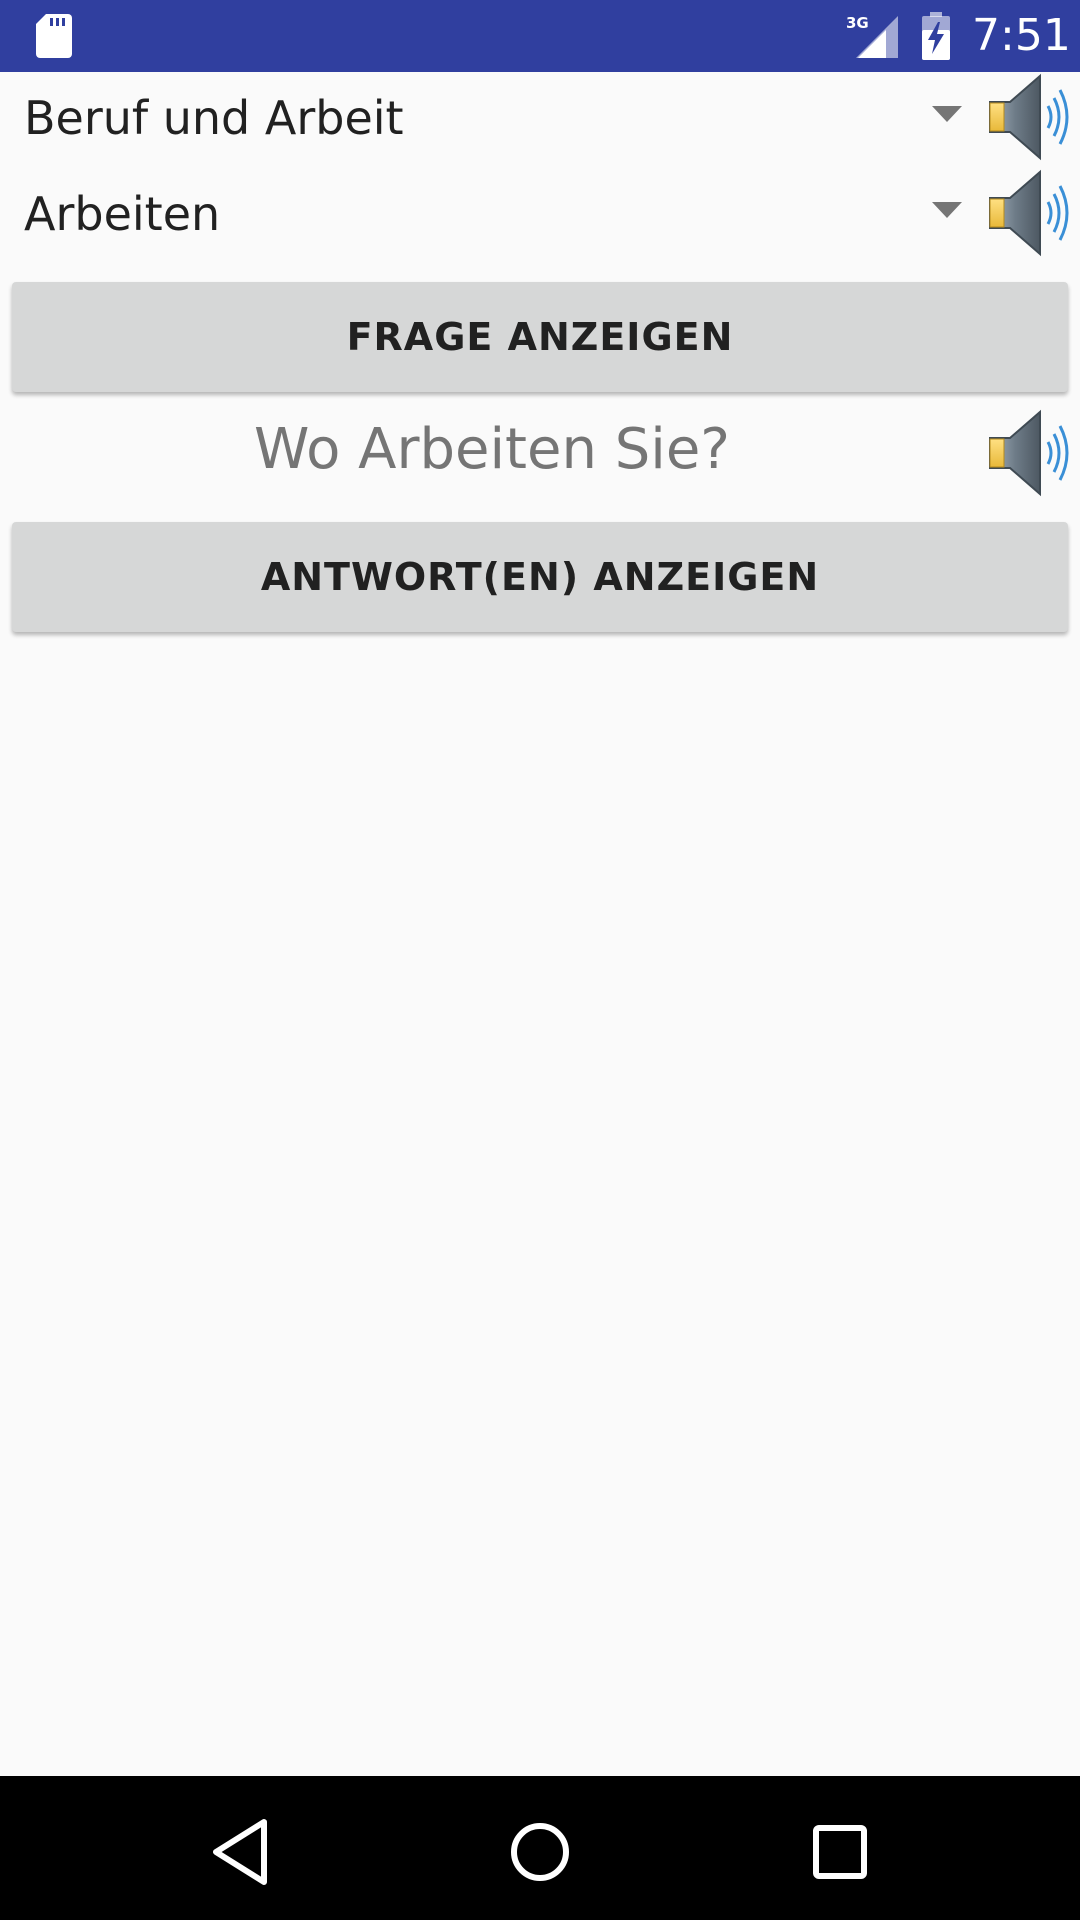 This screenshot has width=1080, height=1920. Describe the element at coordinates (540, 216) in the screenshot. I see `subcategory-spinner: Arbeiten` at that location.